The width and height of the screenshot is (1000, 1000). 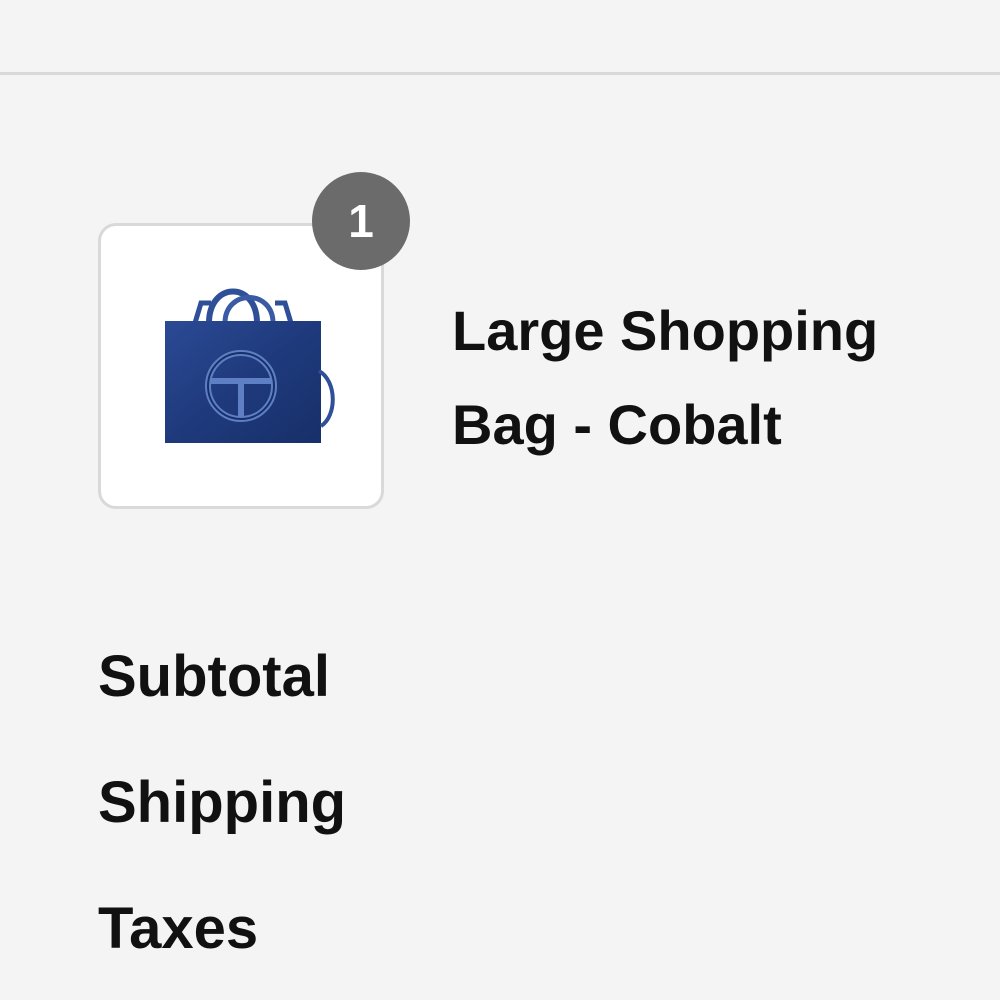 What do you see at coordinates (500, 73) in the screenshot?
I see `header-divider` at bounding box center [500, 73].